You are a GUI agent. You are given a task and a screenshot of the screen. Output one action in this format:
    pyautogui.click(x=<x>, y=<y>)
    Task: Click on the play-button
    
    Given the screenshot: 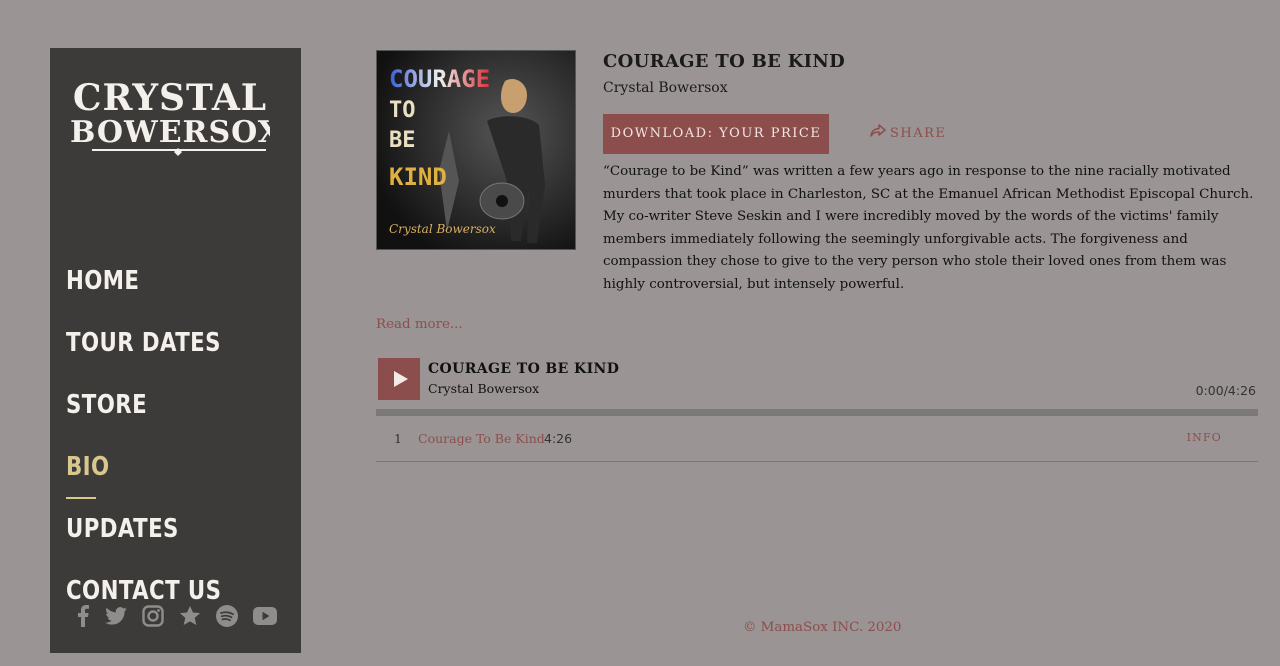 What is the action you would take?
    pyautogui.click(x=399, y=379)
    